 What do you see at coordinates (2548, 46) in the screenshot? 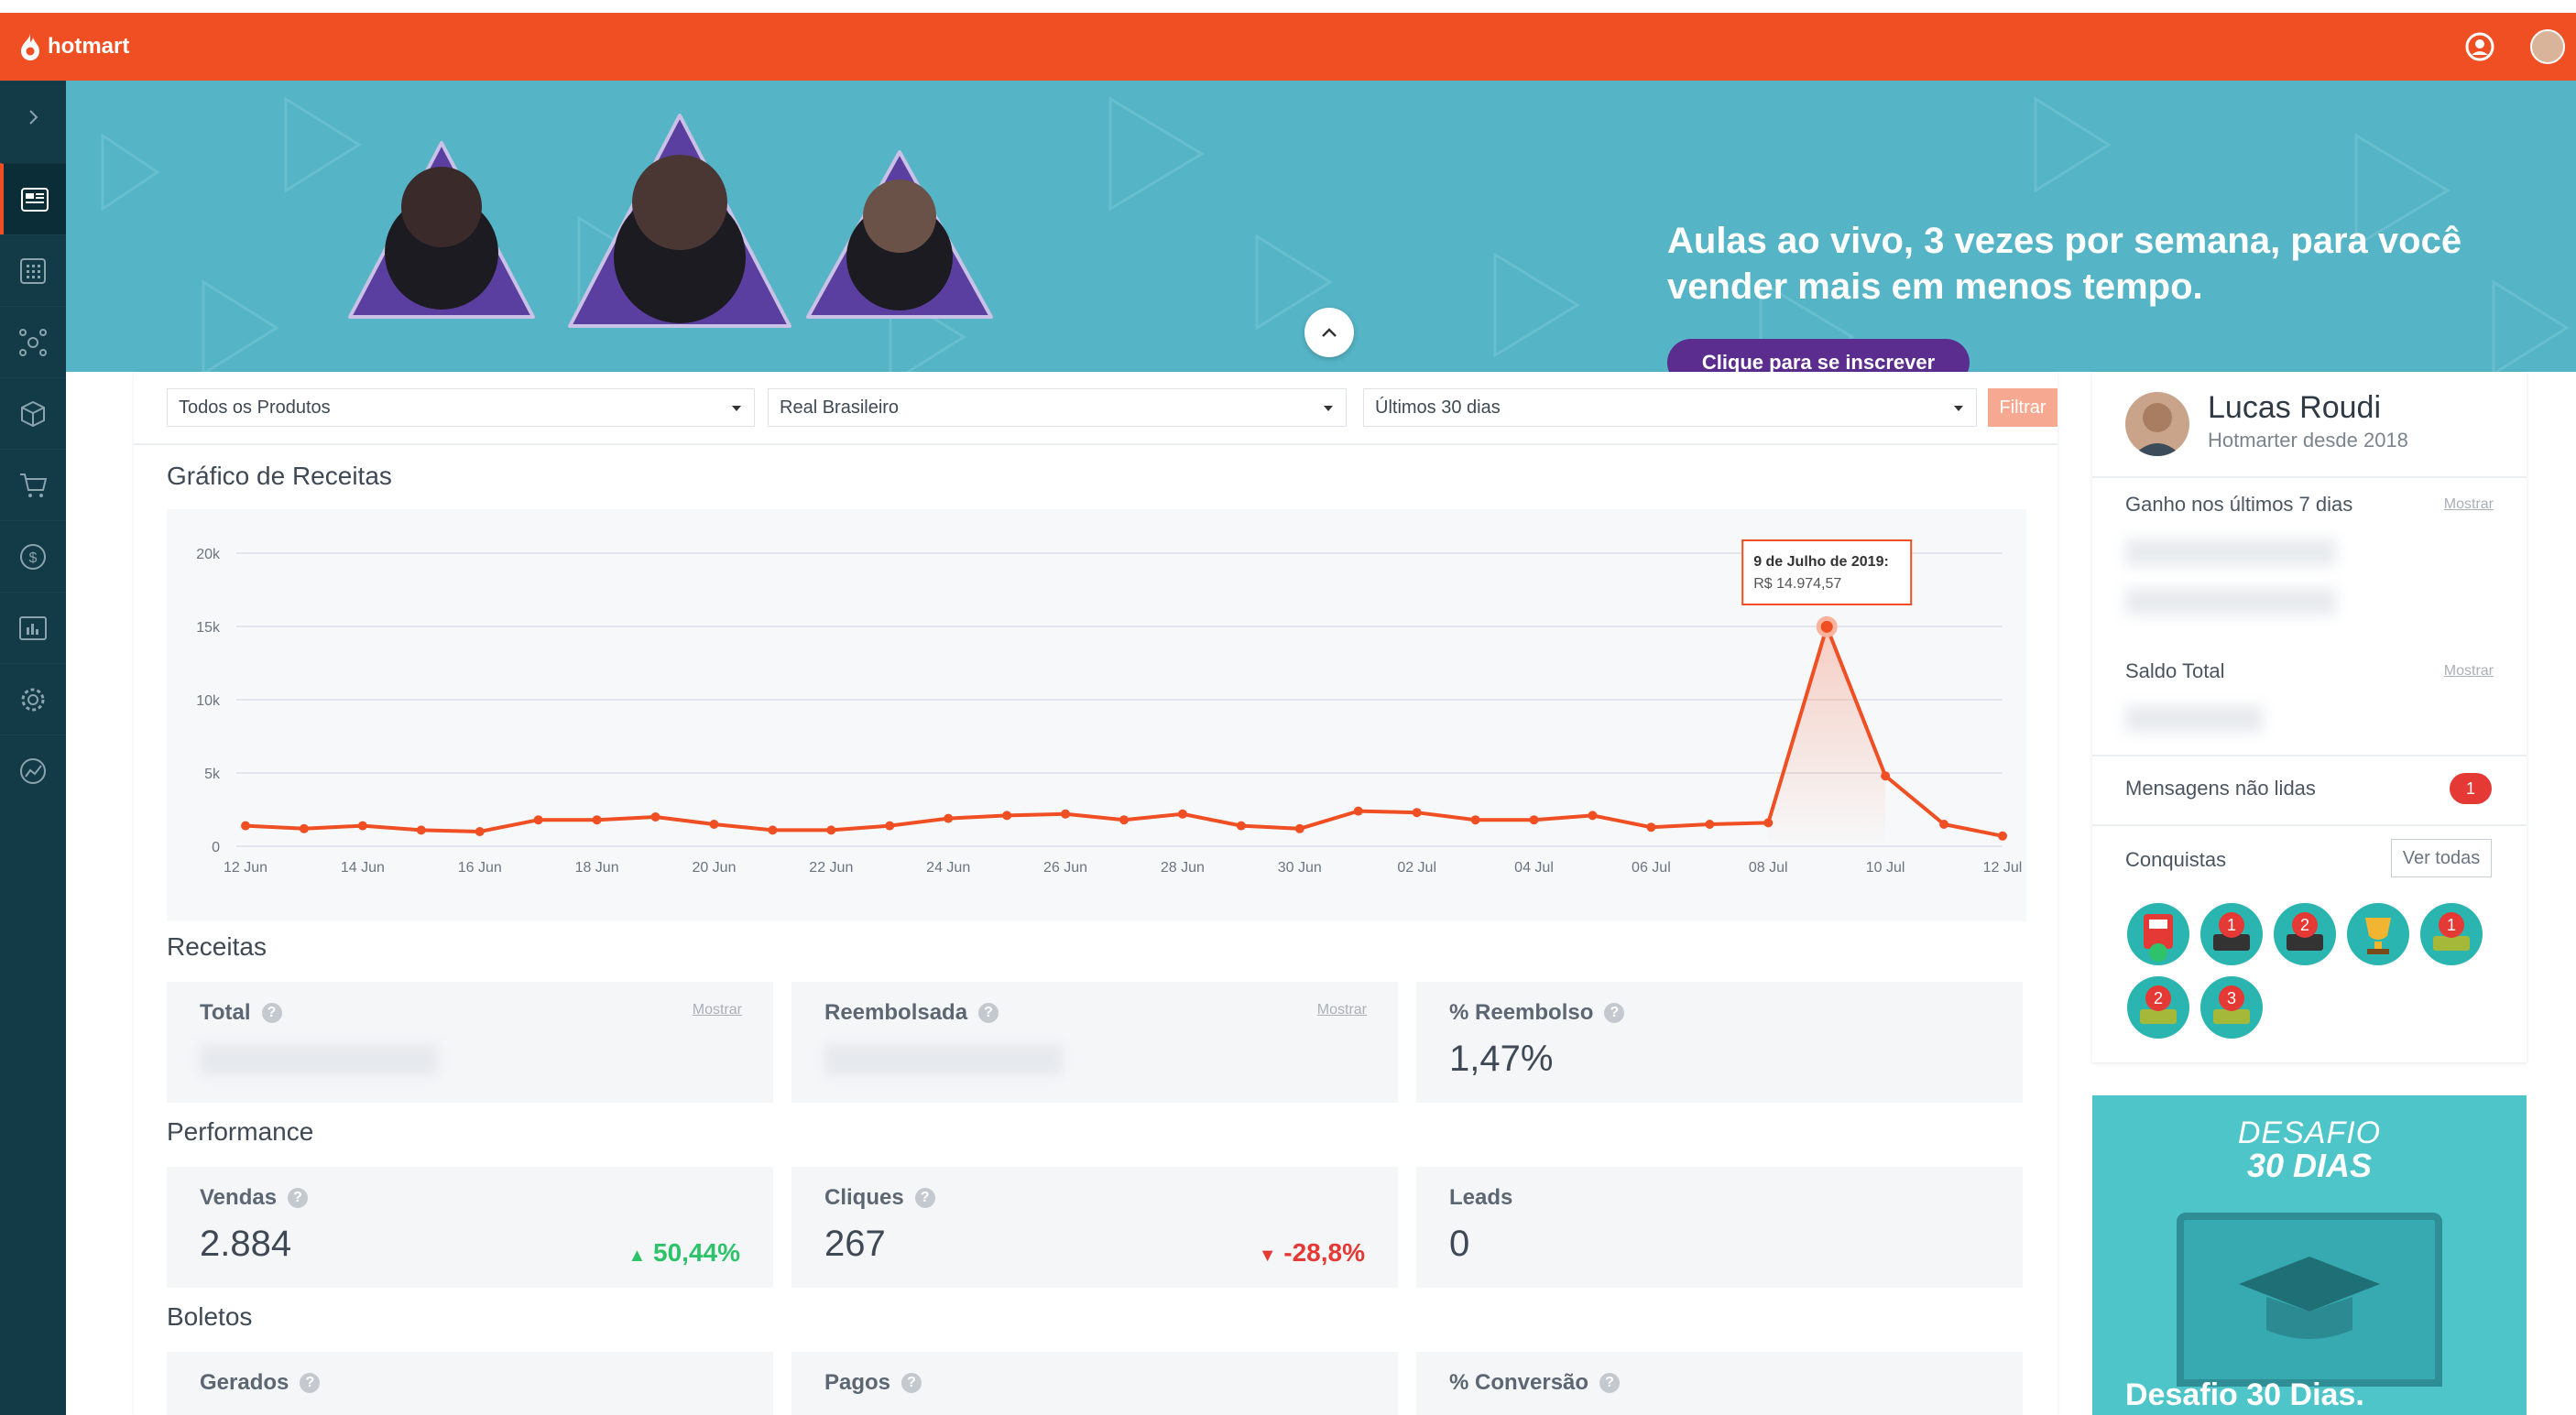
I see `user-avatar` at bounding box center [2548, 46].